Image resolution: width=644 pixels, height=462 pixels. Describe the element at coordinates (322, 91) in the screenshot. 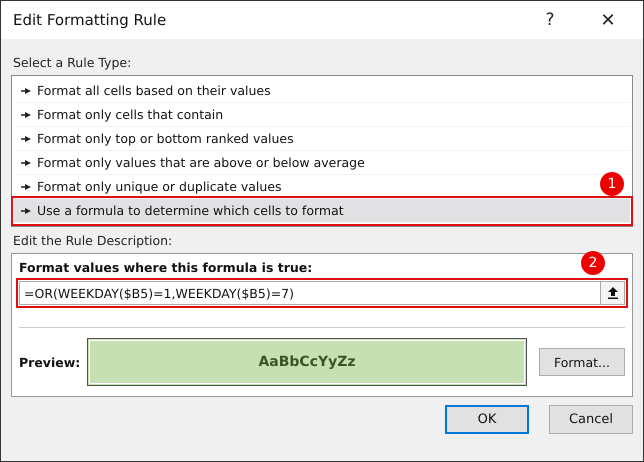

I see `rule-type-item: Format all cells based on their values` at that location.